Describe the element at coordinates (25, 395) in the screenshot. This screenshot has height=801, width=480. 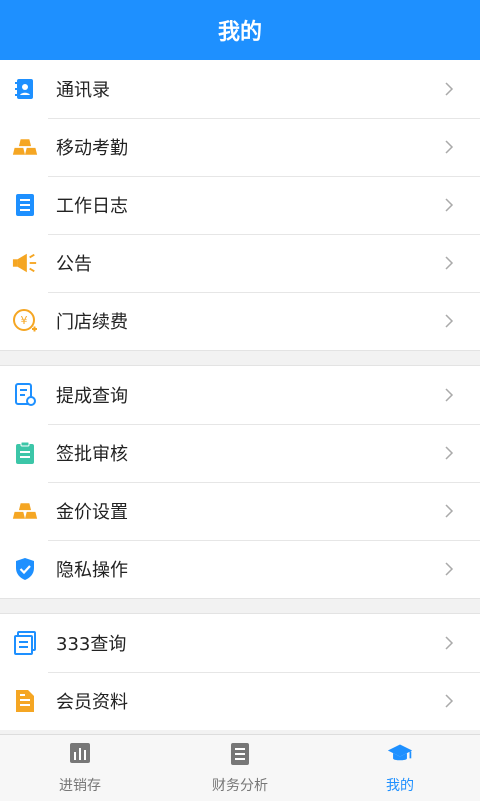
I see `document-search-icon` at that location.